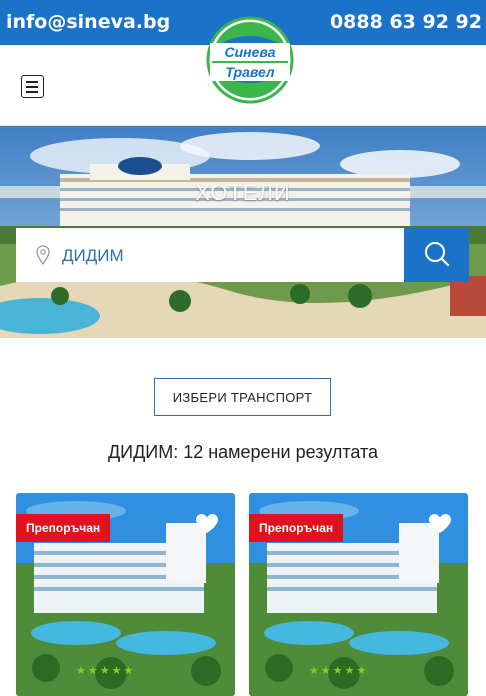  Describe the element at coordinates (250, 72) in the screenshot. I see `logo-text-line2: Травел` at that location.